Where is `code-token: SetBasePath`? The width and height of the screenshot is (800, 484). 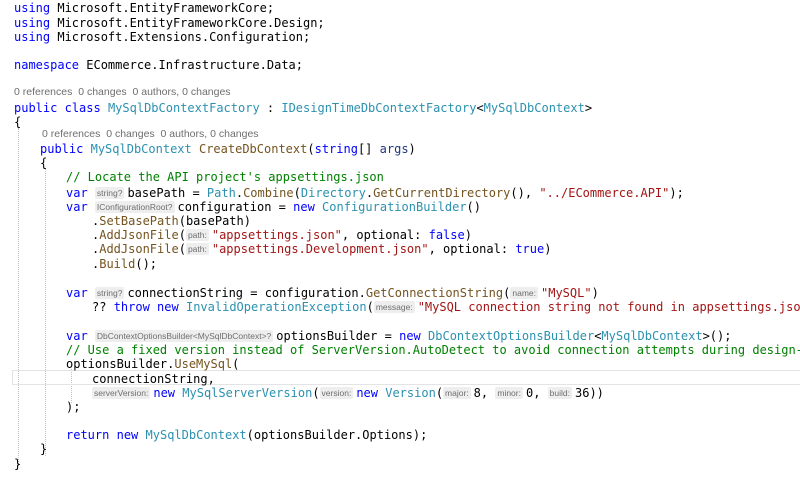 code-token: SetBasePath is located at coordinates (139, 221).